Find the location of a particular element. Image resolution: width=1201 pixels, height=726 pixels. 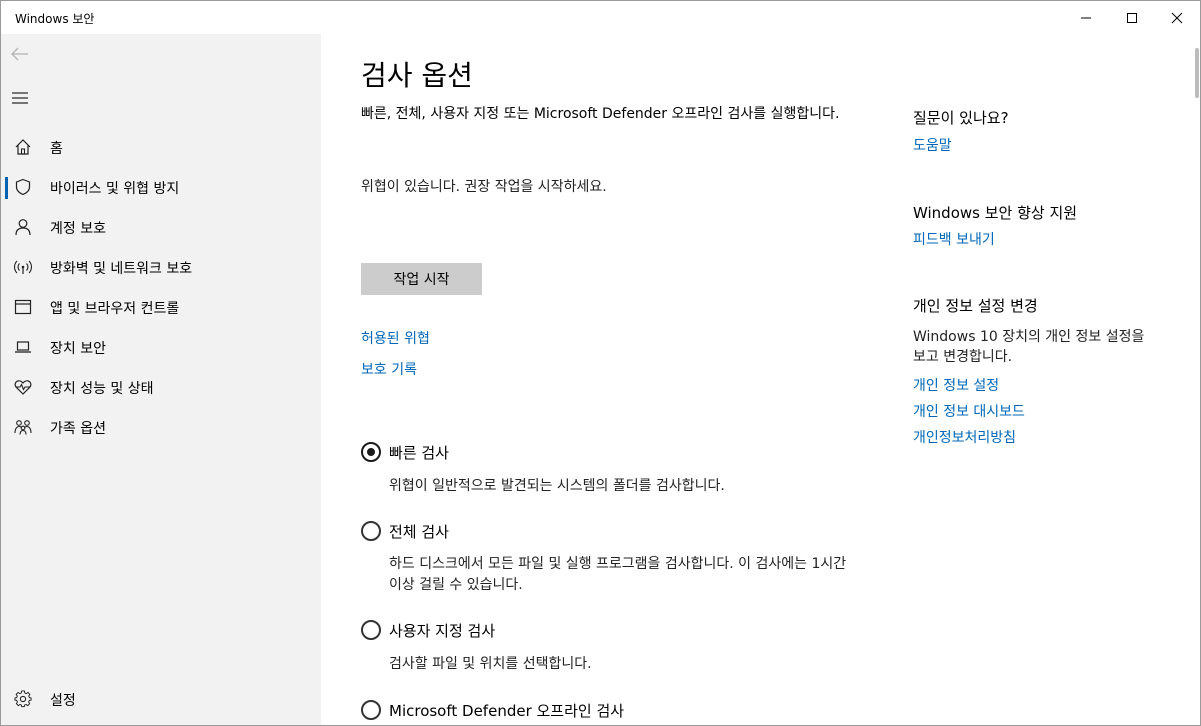

quick-scan-option: 빠른 검사 is located at coordinates (405, 452).